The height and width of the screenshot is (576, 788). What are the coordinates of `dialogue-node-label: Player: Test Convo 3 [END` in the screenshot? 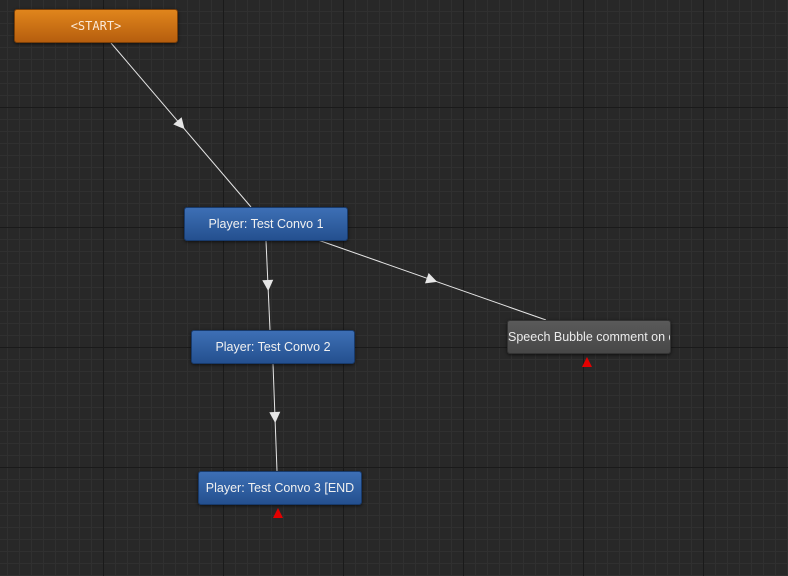 It's located at (280, 488).